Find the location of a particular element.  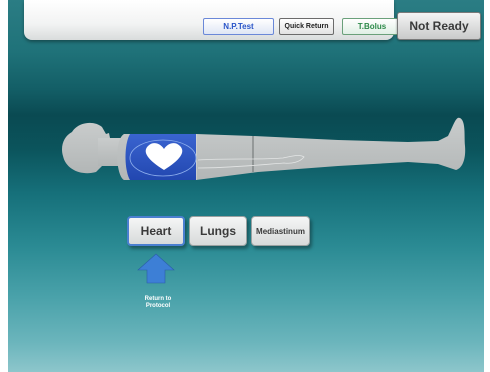

return-to-protocol-label: Return to Protocol is located at coordinates (158, 303).